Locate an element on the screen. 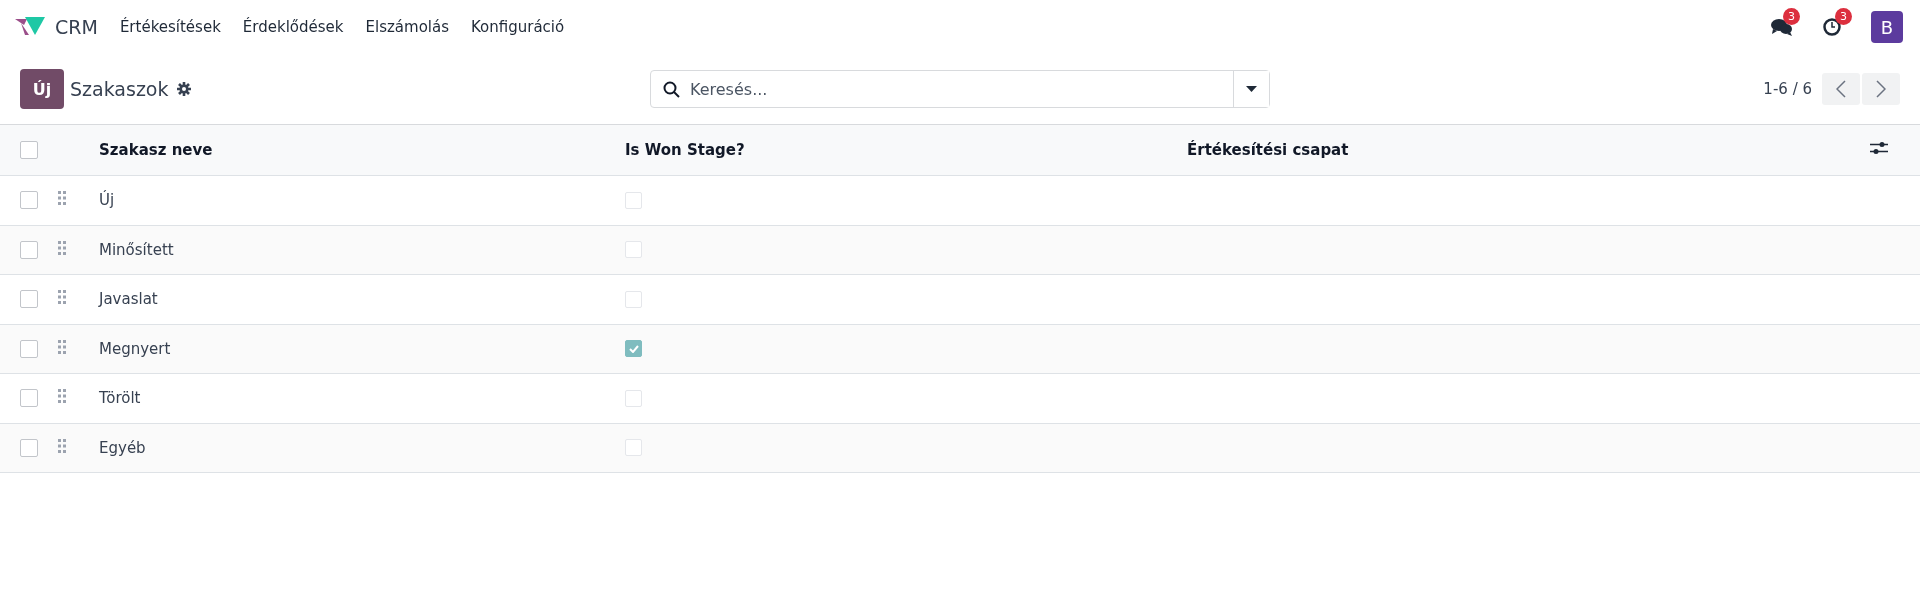  previous-page-button is located at coordinates (1841, 89).